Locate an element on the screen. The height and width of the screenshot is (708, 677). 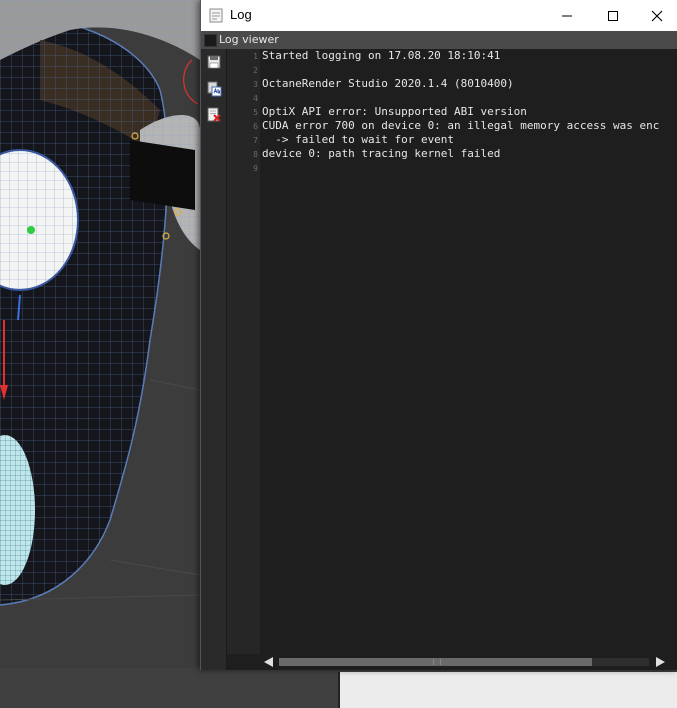
maximize-icon is located at coordinates (613, 15).